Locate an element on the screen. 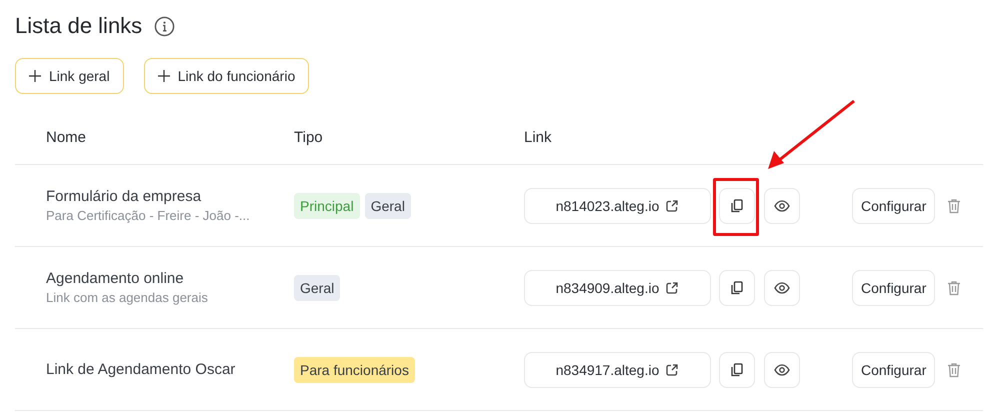 Image resolution: width=1000 pixels, height=417 pixels. add-link-button: Link do funcionário is located at coordinates (227, 76).